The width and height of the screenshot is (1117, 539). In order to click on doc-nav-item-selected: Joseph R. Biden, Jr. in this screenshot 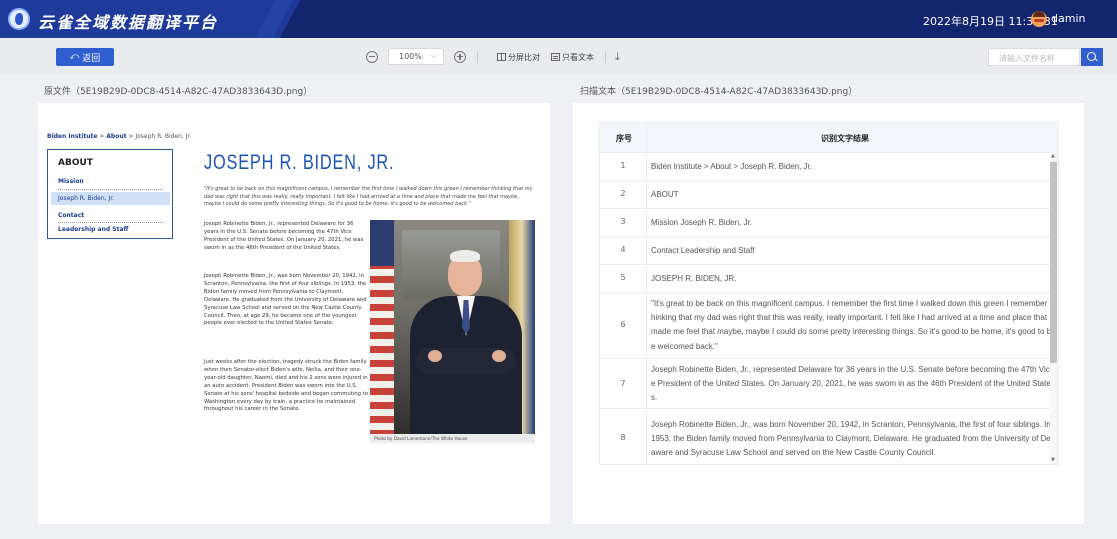, I will do `click(110, 198)`.